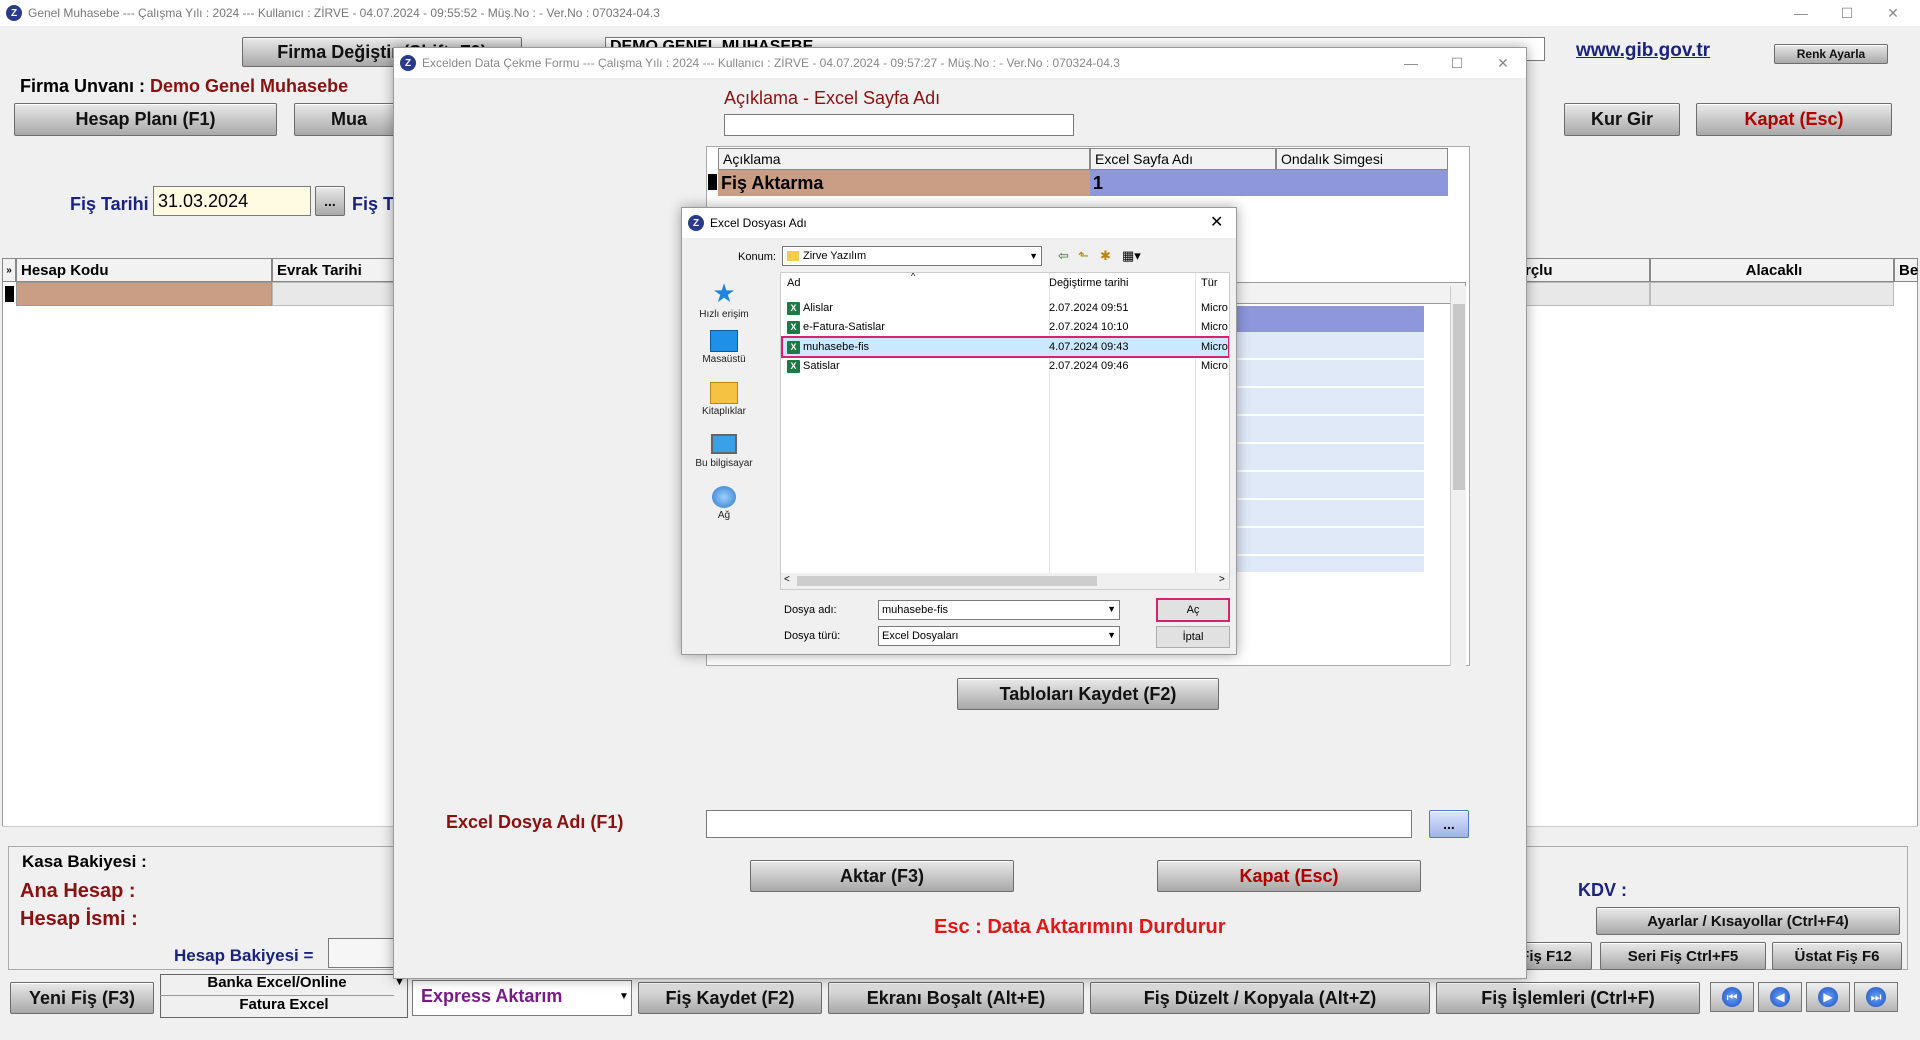 This screenshot has height=1040, width=1920. I want to click on row-aciklama-cell: Fiş Aktarma, so click(904, 183).